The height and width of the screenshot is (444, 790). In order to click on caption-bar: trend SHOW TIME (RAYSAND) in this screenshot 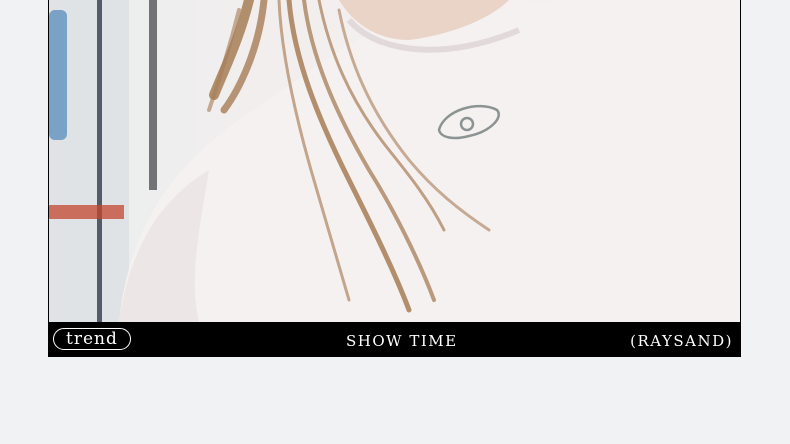, I will do `click(394, 339)`.